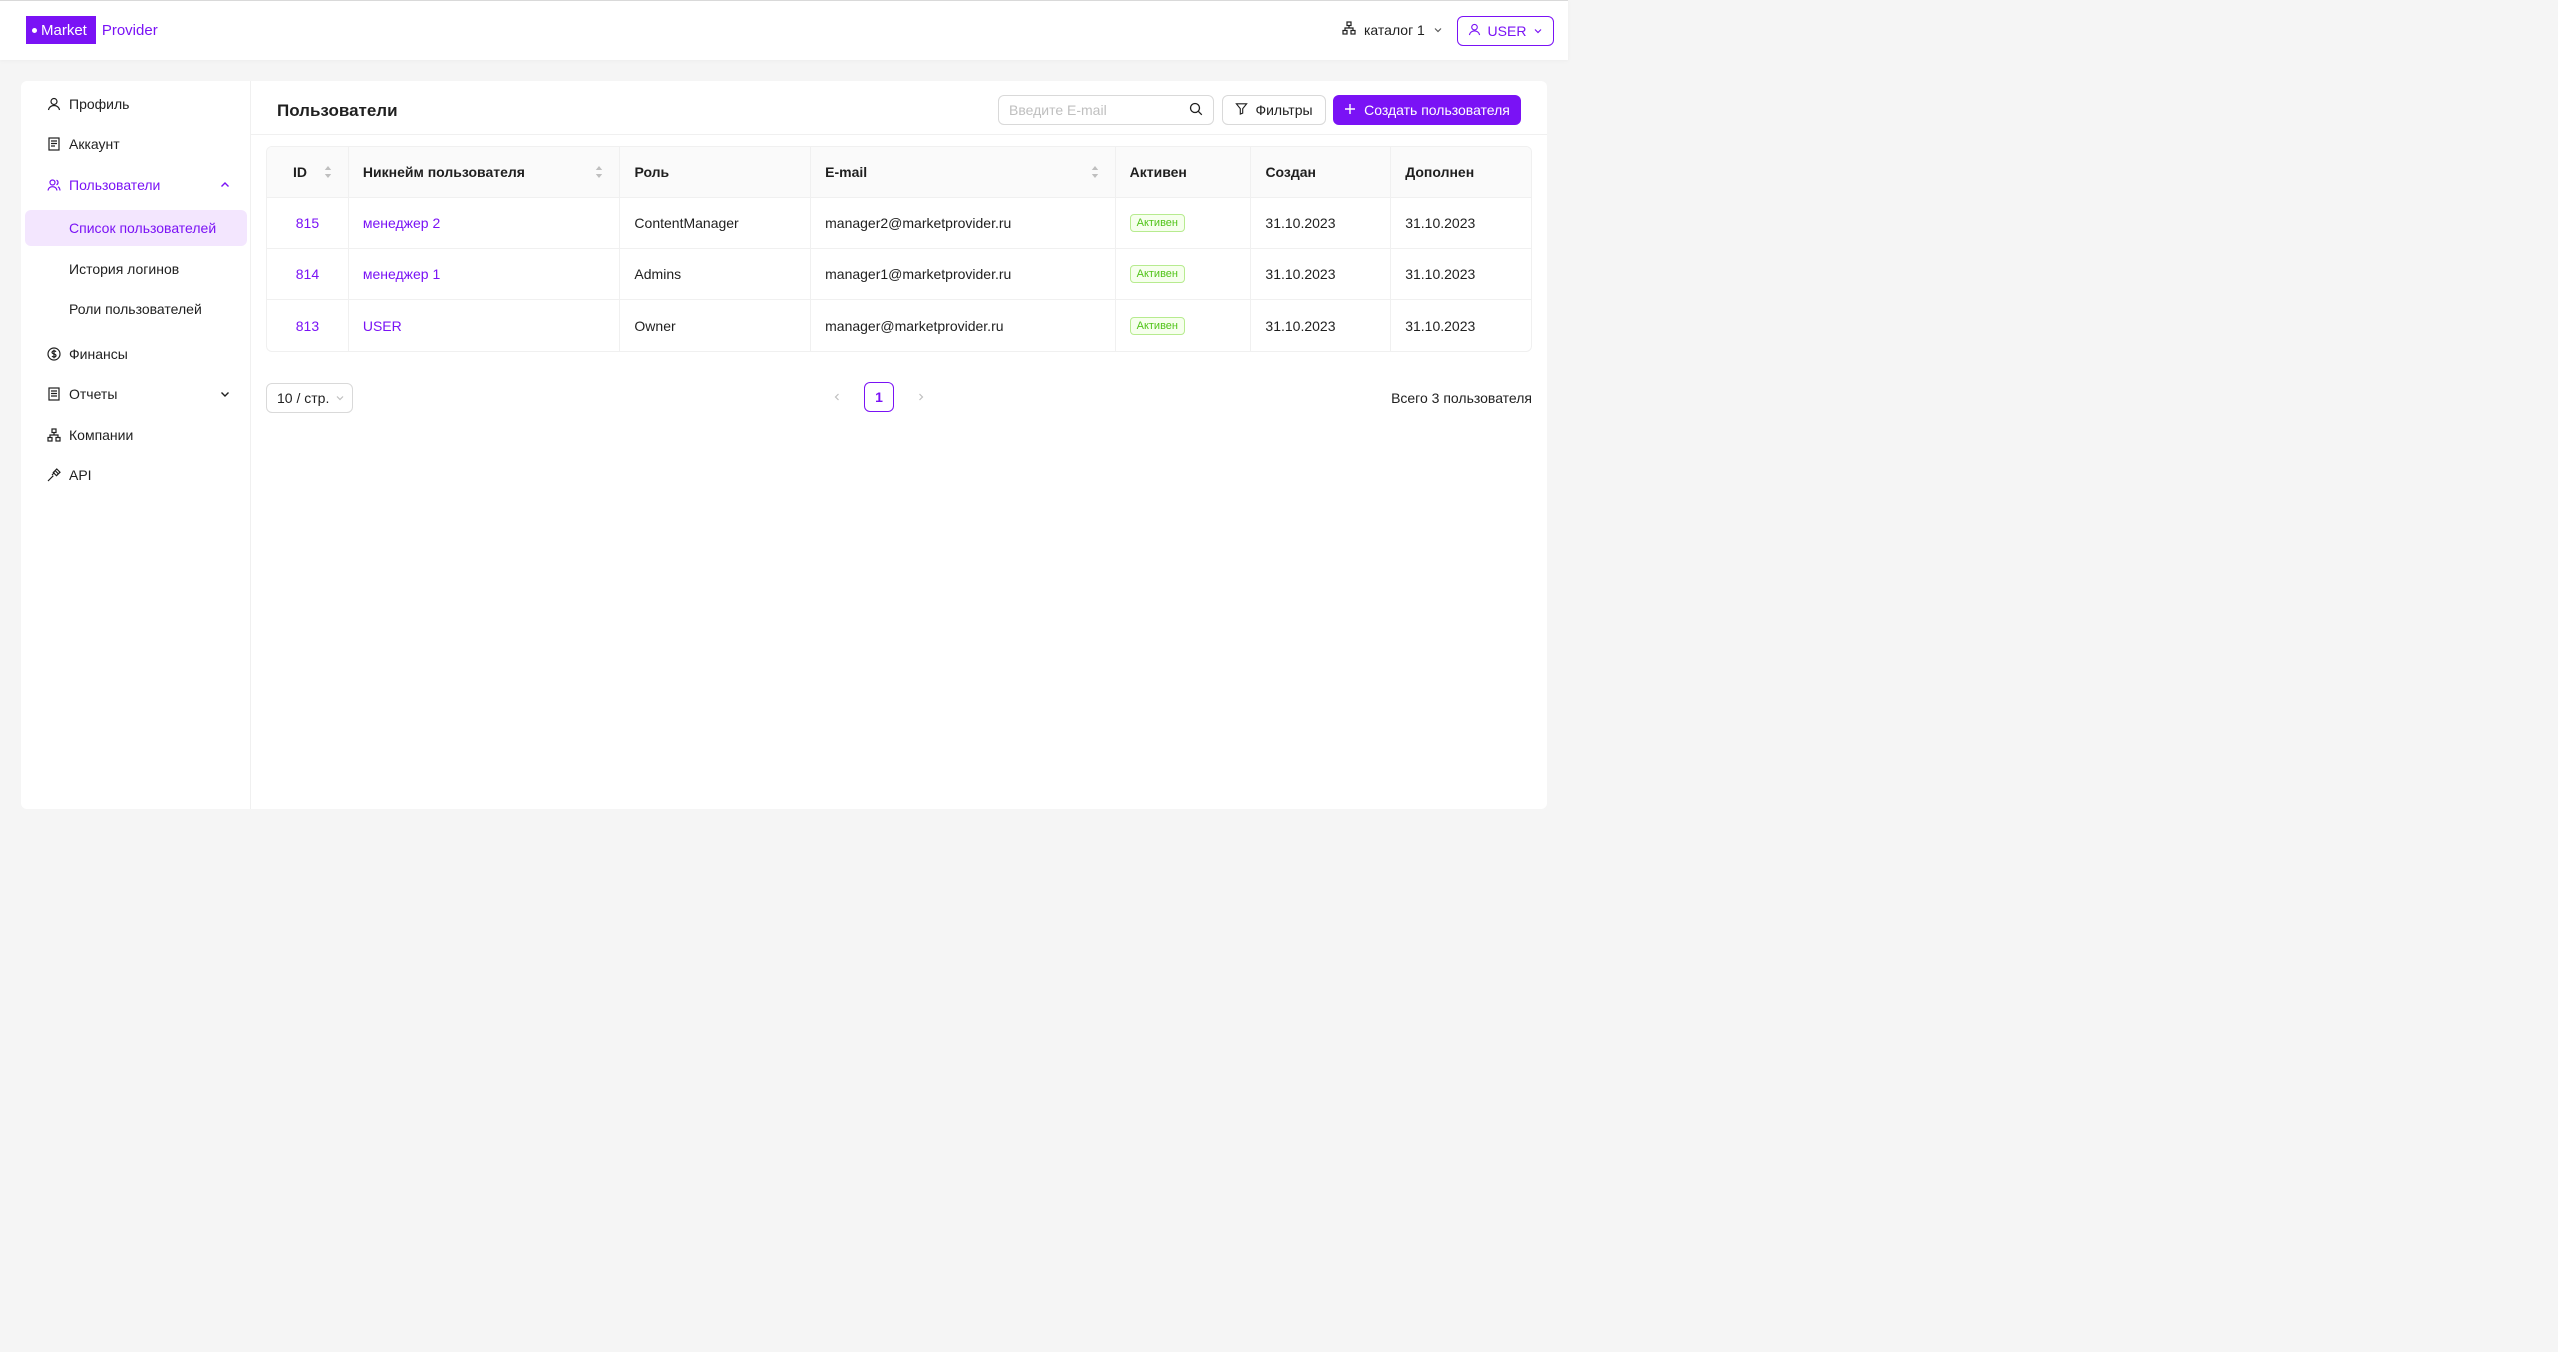  What do you see at coordinates (101, 435) in the screenshot?
I see `sidebar-item-label: Компании` at bounding box center [101, 435].